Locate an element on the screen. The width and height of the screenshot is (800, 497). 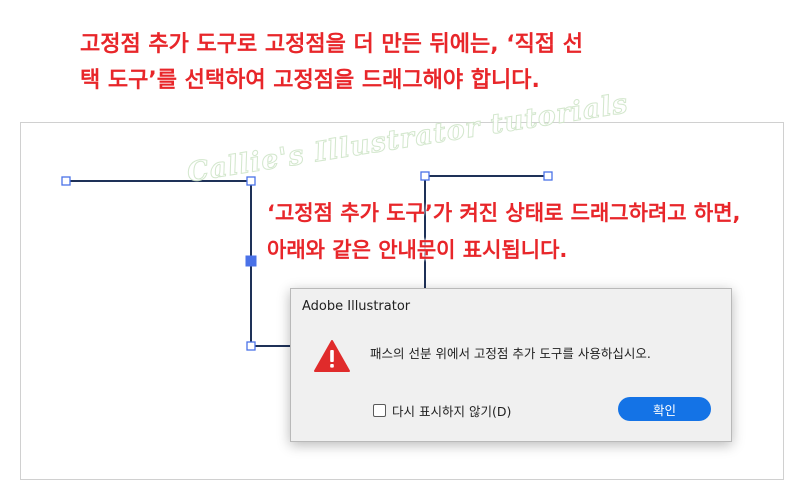
instruction-line-4: 아래와 같은 안내문이 표시됩니다. is located at coordinates (417, 250).